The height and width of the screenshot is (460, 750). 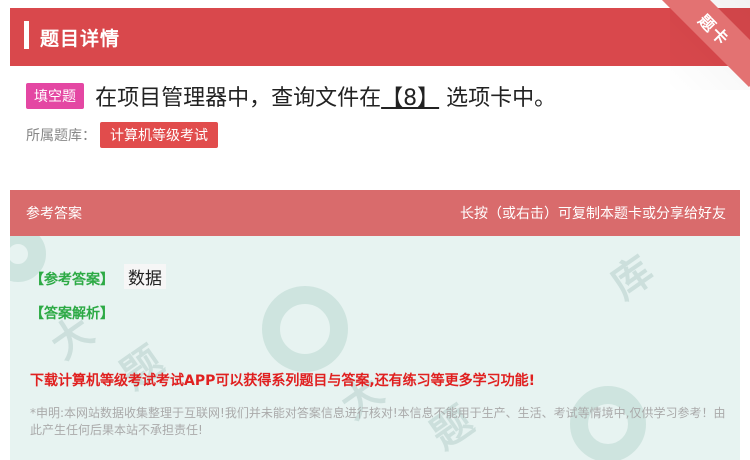 I want to click on copy-share-hint: 长按（或右击）可复制本题卡或分享给好友, so click(x=593, y=214).